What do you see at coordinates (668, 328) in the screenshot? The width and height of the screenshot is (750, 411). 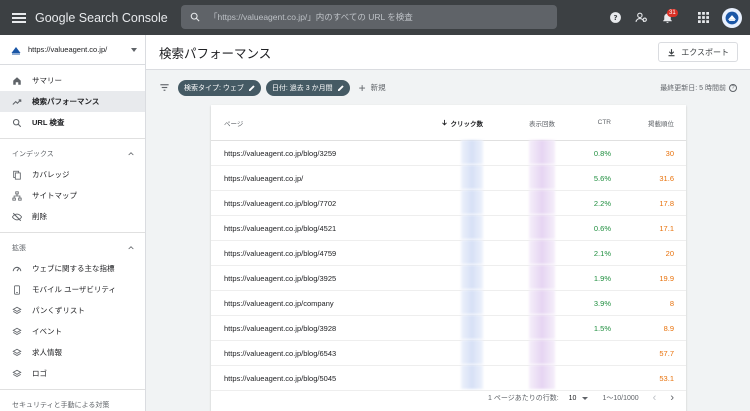 I see `row-position: 8.9` at bounding box center [668, 328].